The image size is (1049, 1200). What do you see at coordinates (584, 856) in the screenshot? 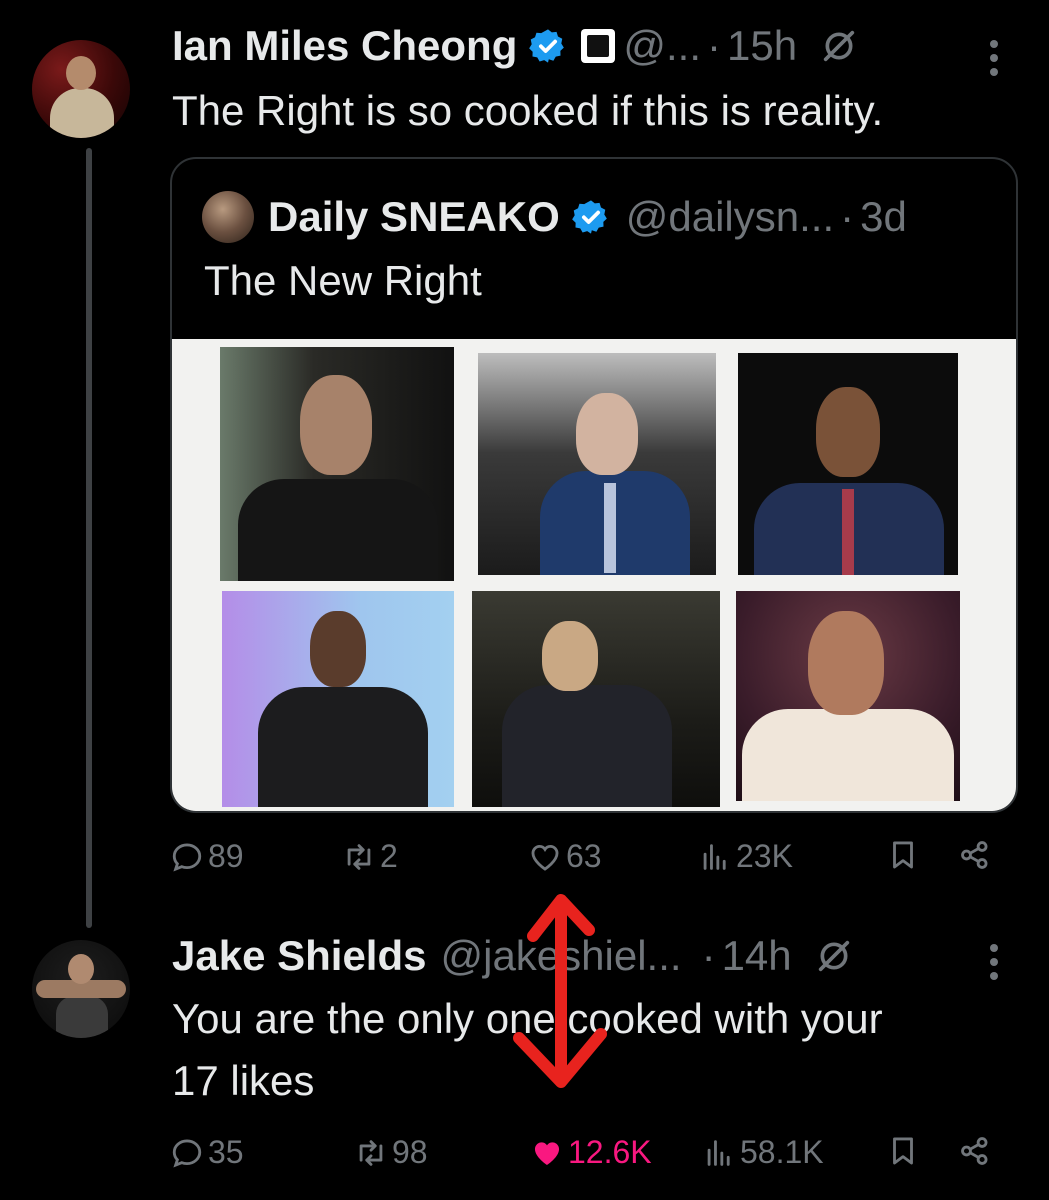
I see `like-count: 63` at bounding box center [584, 856].